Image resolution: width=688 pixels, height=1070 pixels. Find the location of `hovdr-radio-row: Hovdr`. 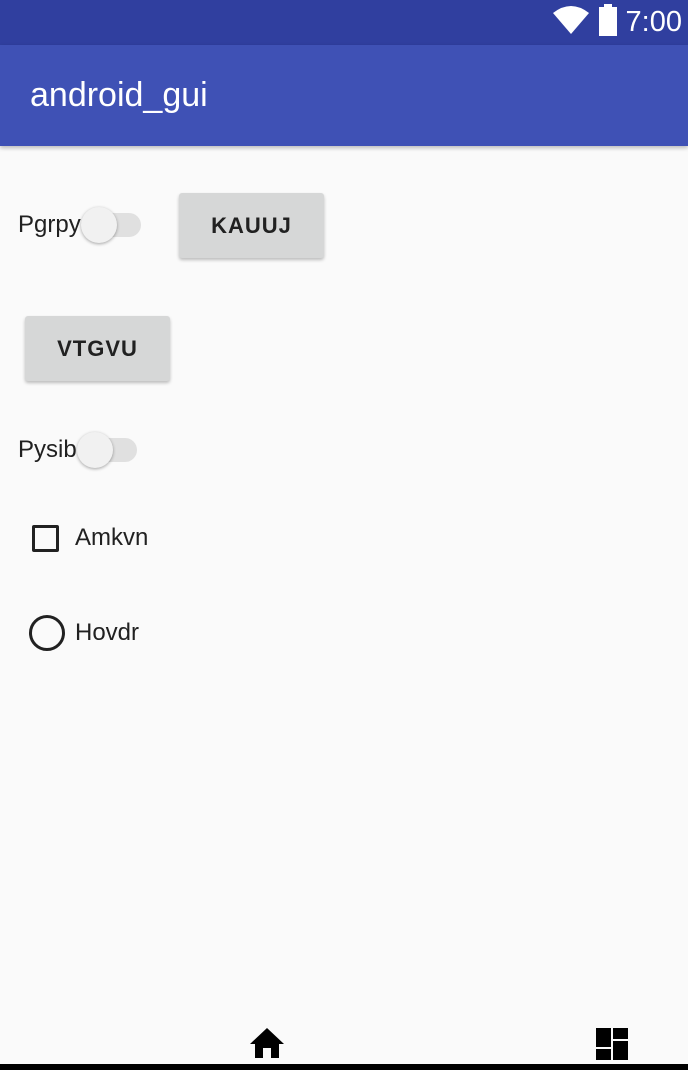

hovdr-radio-row: Hovdr is located at coordinates (84, 633).